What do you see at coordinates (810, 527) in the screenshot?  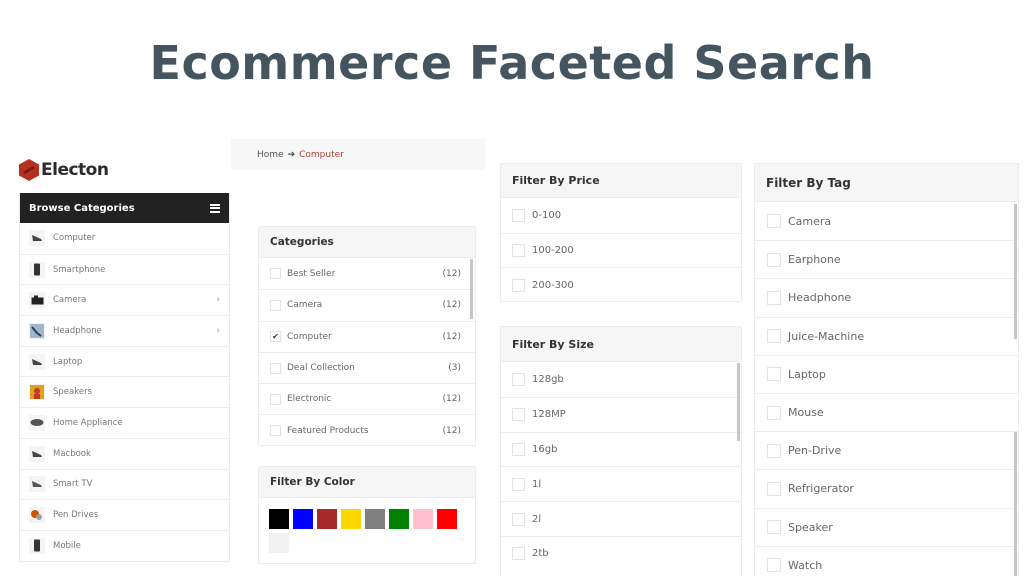 I see `filter-option-label: Speaker` at bounding box center [810, 527].